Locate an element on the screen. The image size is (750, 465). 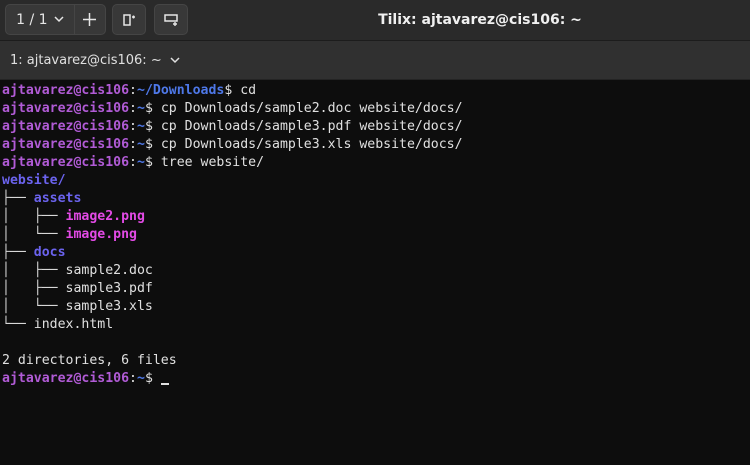
tree-line: ├── docs is located at coordinates (34, 252).